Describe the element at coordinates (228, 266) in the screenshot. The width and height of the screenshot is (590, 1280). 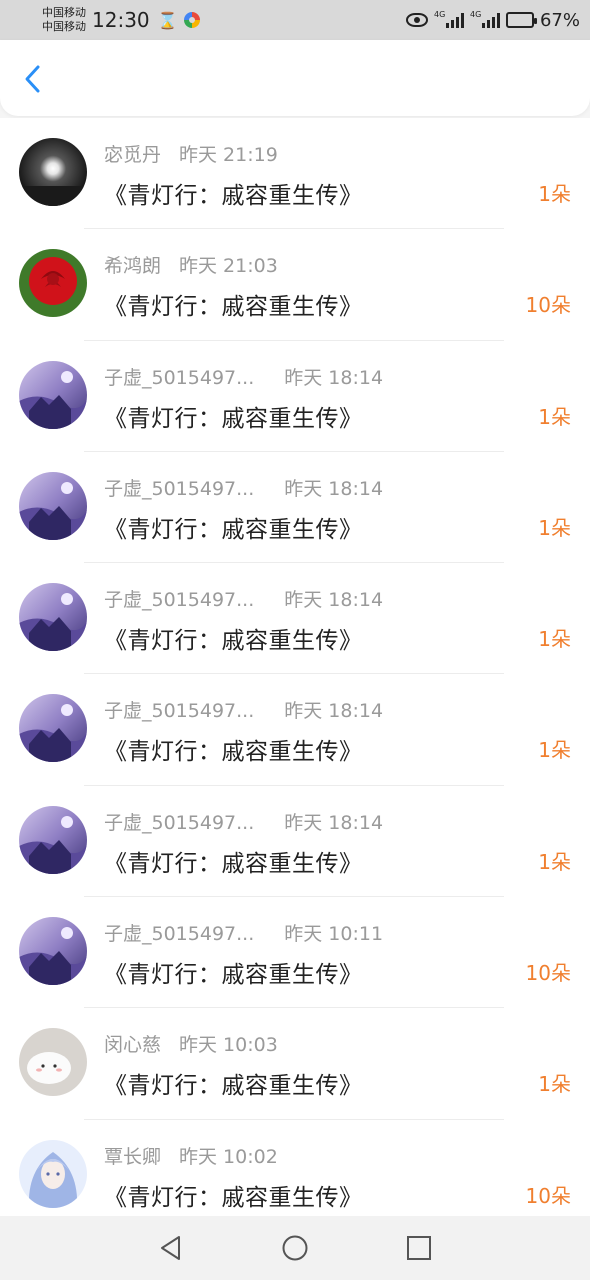
I see `timestamp: 昨天 21:03` at that location.